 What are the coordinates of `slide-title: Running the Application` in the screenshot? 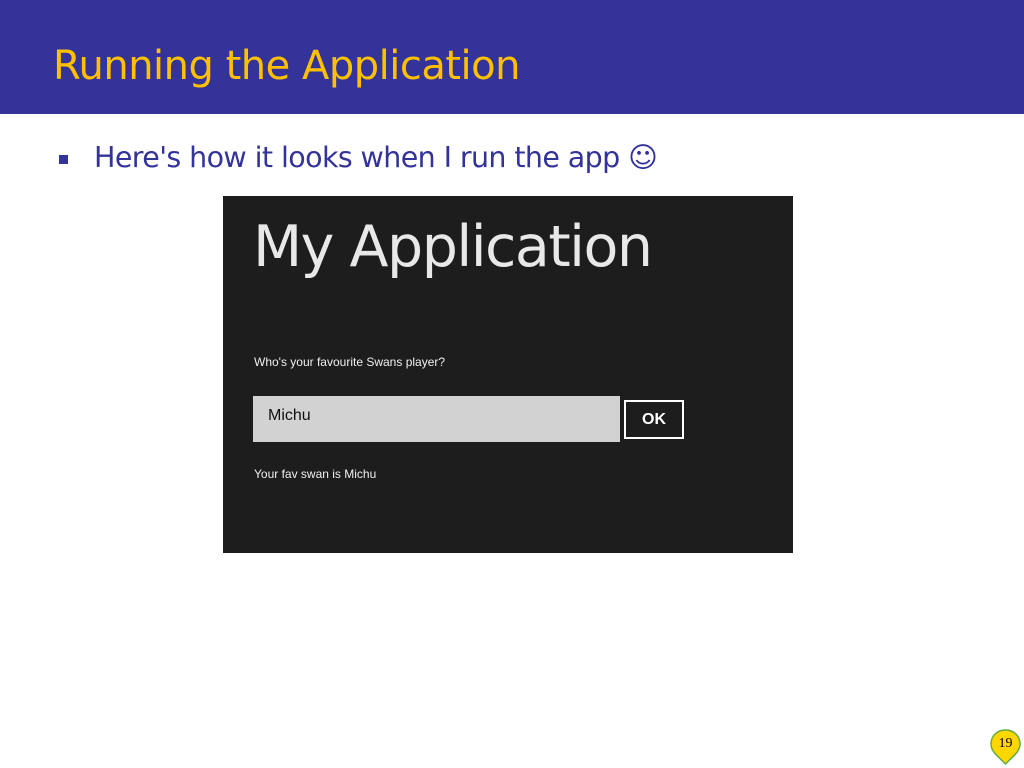 It's located at (286, 66).